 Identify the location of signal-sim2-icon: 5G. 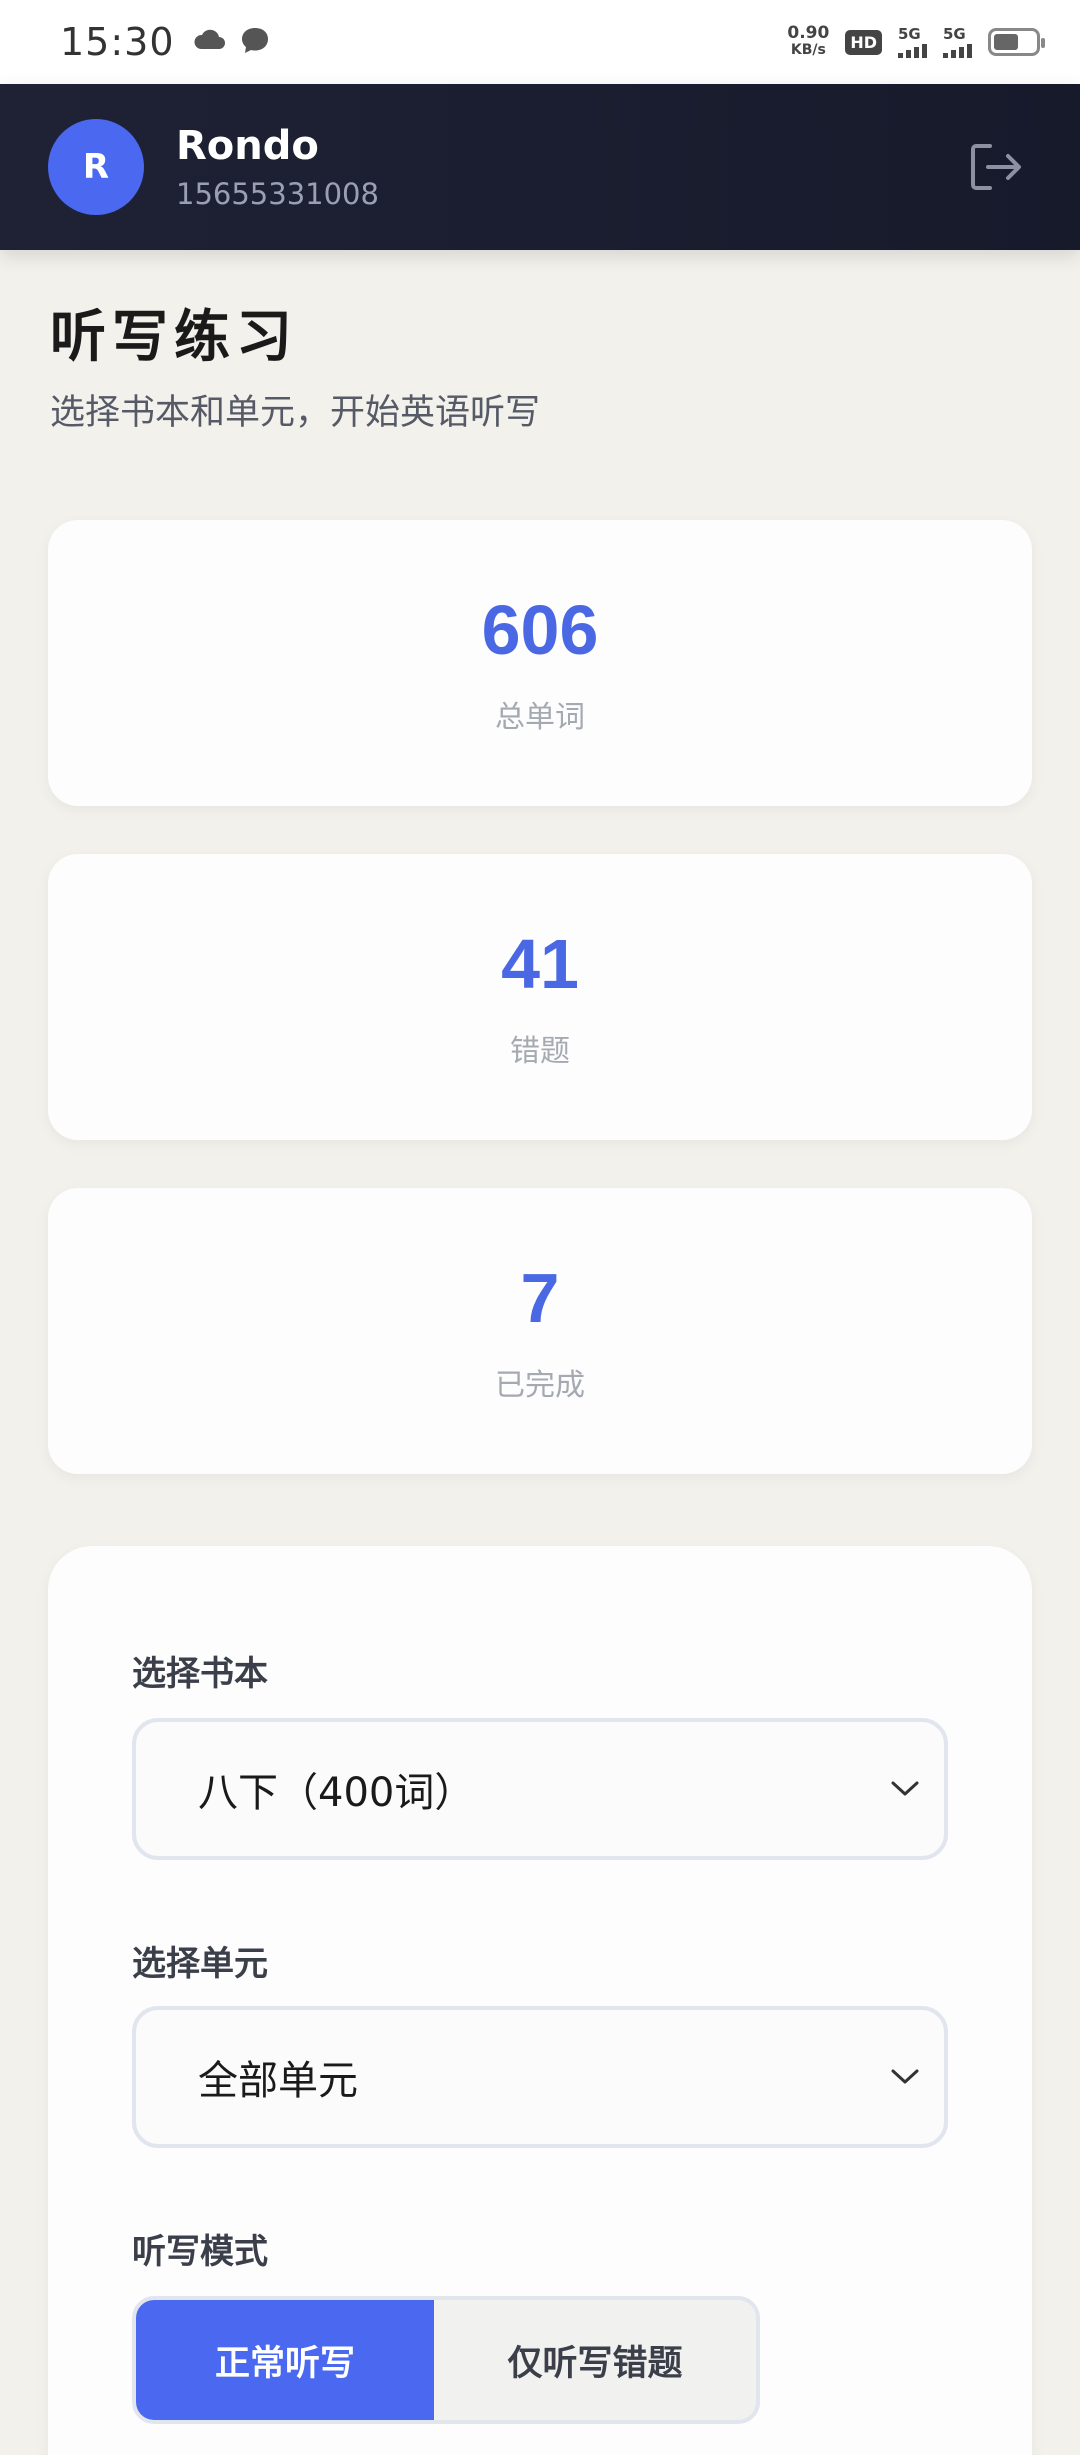
(957, 41).